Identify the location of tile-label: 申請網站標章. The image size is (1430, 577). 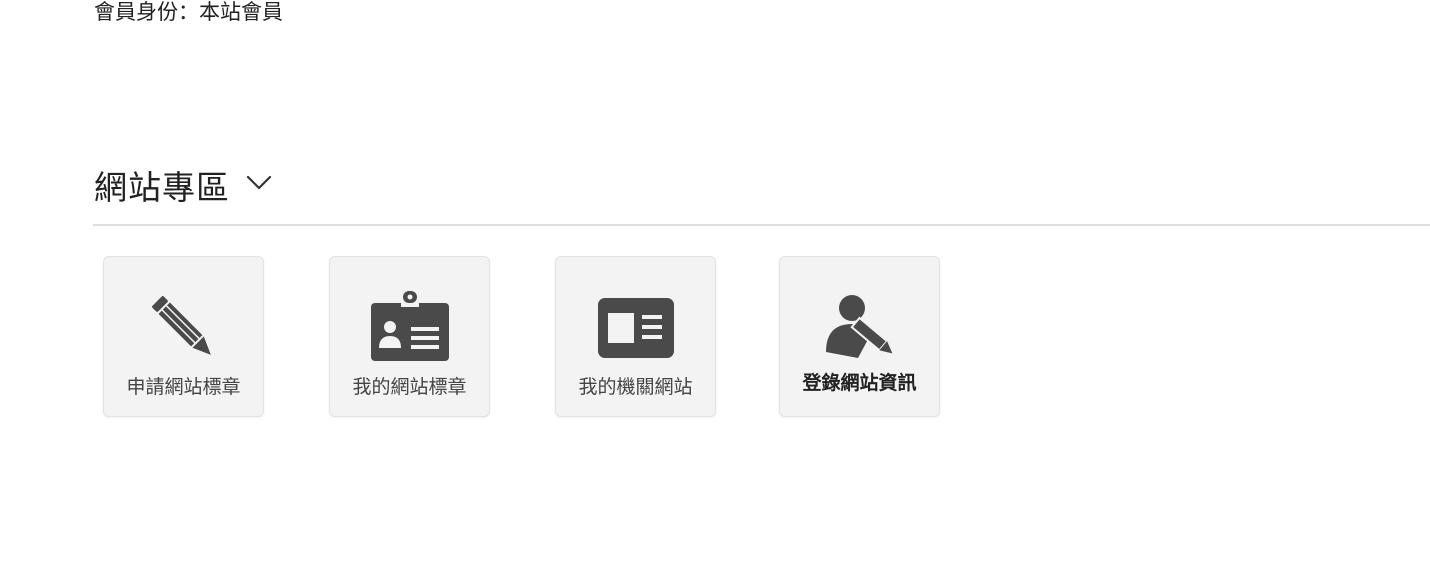
(183, 387).